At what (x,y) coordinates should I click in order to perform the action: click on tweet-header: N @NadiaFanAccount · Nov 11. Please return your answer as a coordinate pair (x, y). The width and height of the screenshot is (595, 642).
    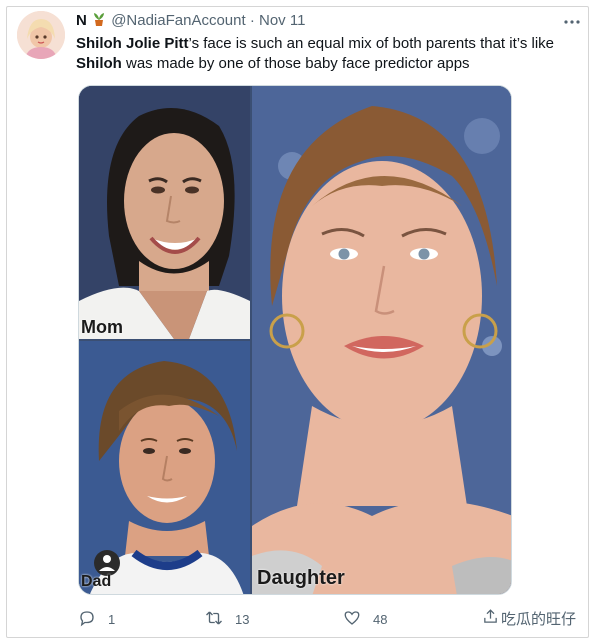
    Looking at the image, I should click on (190, 21).